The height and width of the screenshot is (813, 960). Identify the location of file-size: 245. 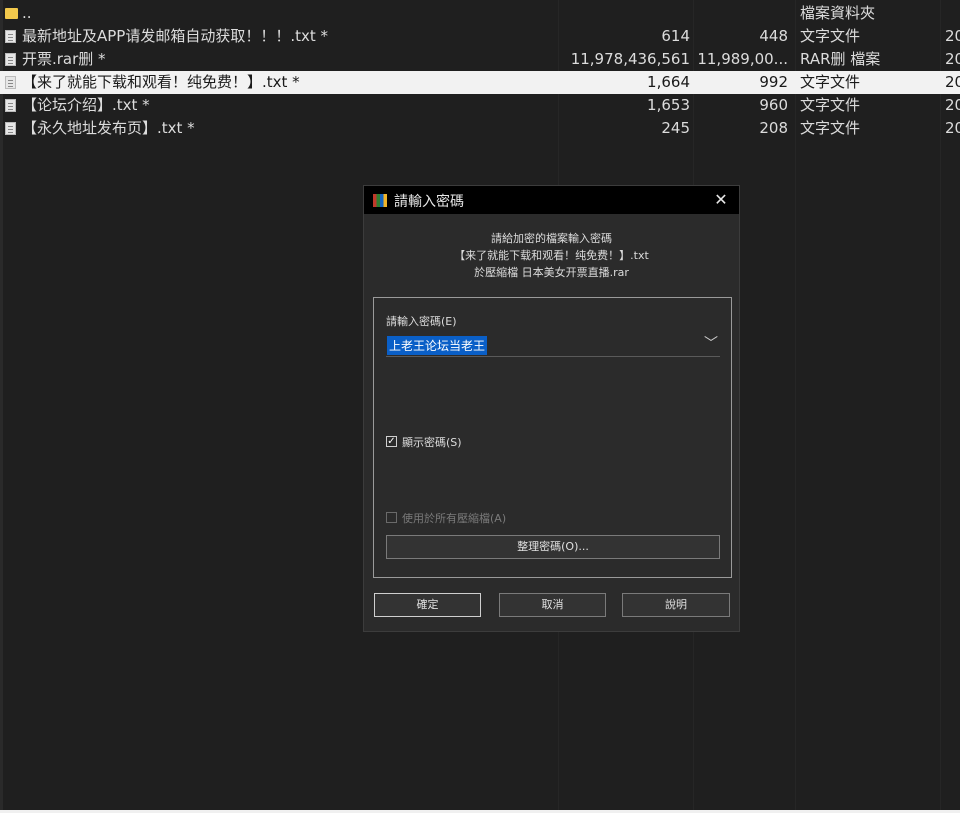
(675, 128).